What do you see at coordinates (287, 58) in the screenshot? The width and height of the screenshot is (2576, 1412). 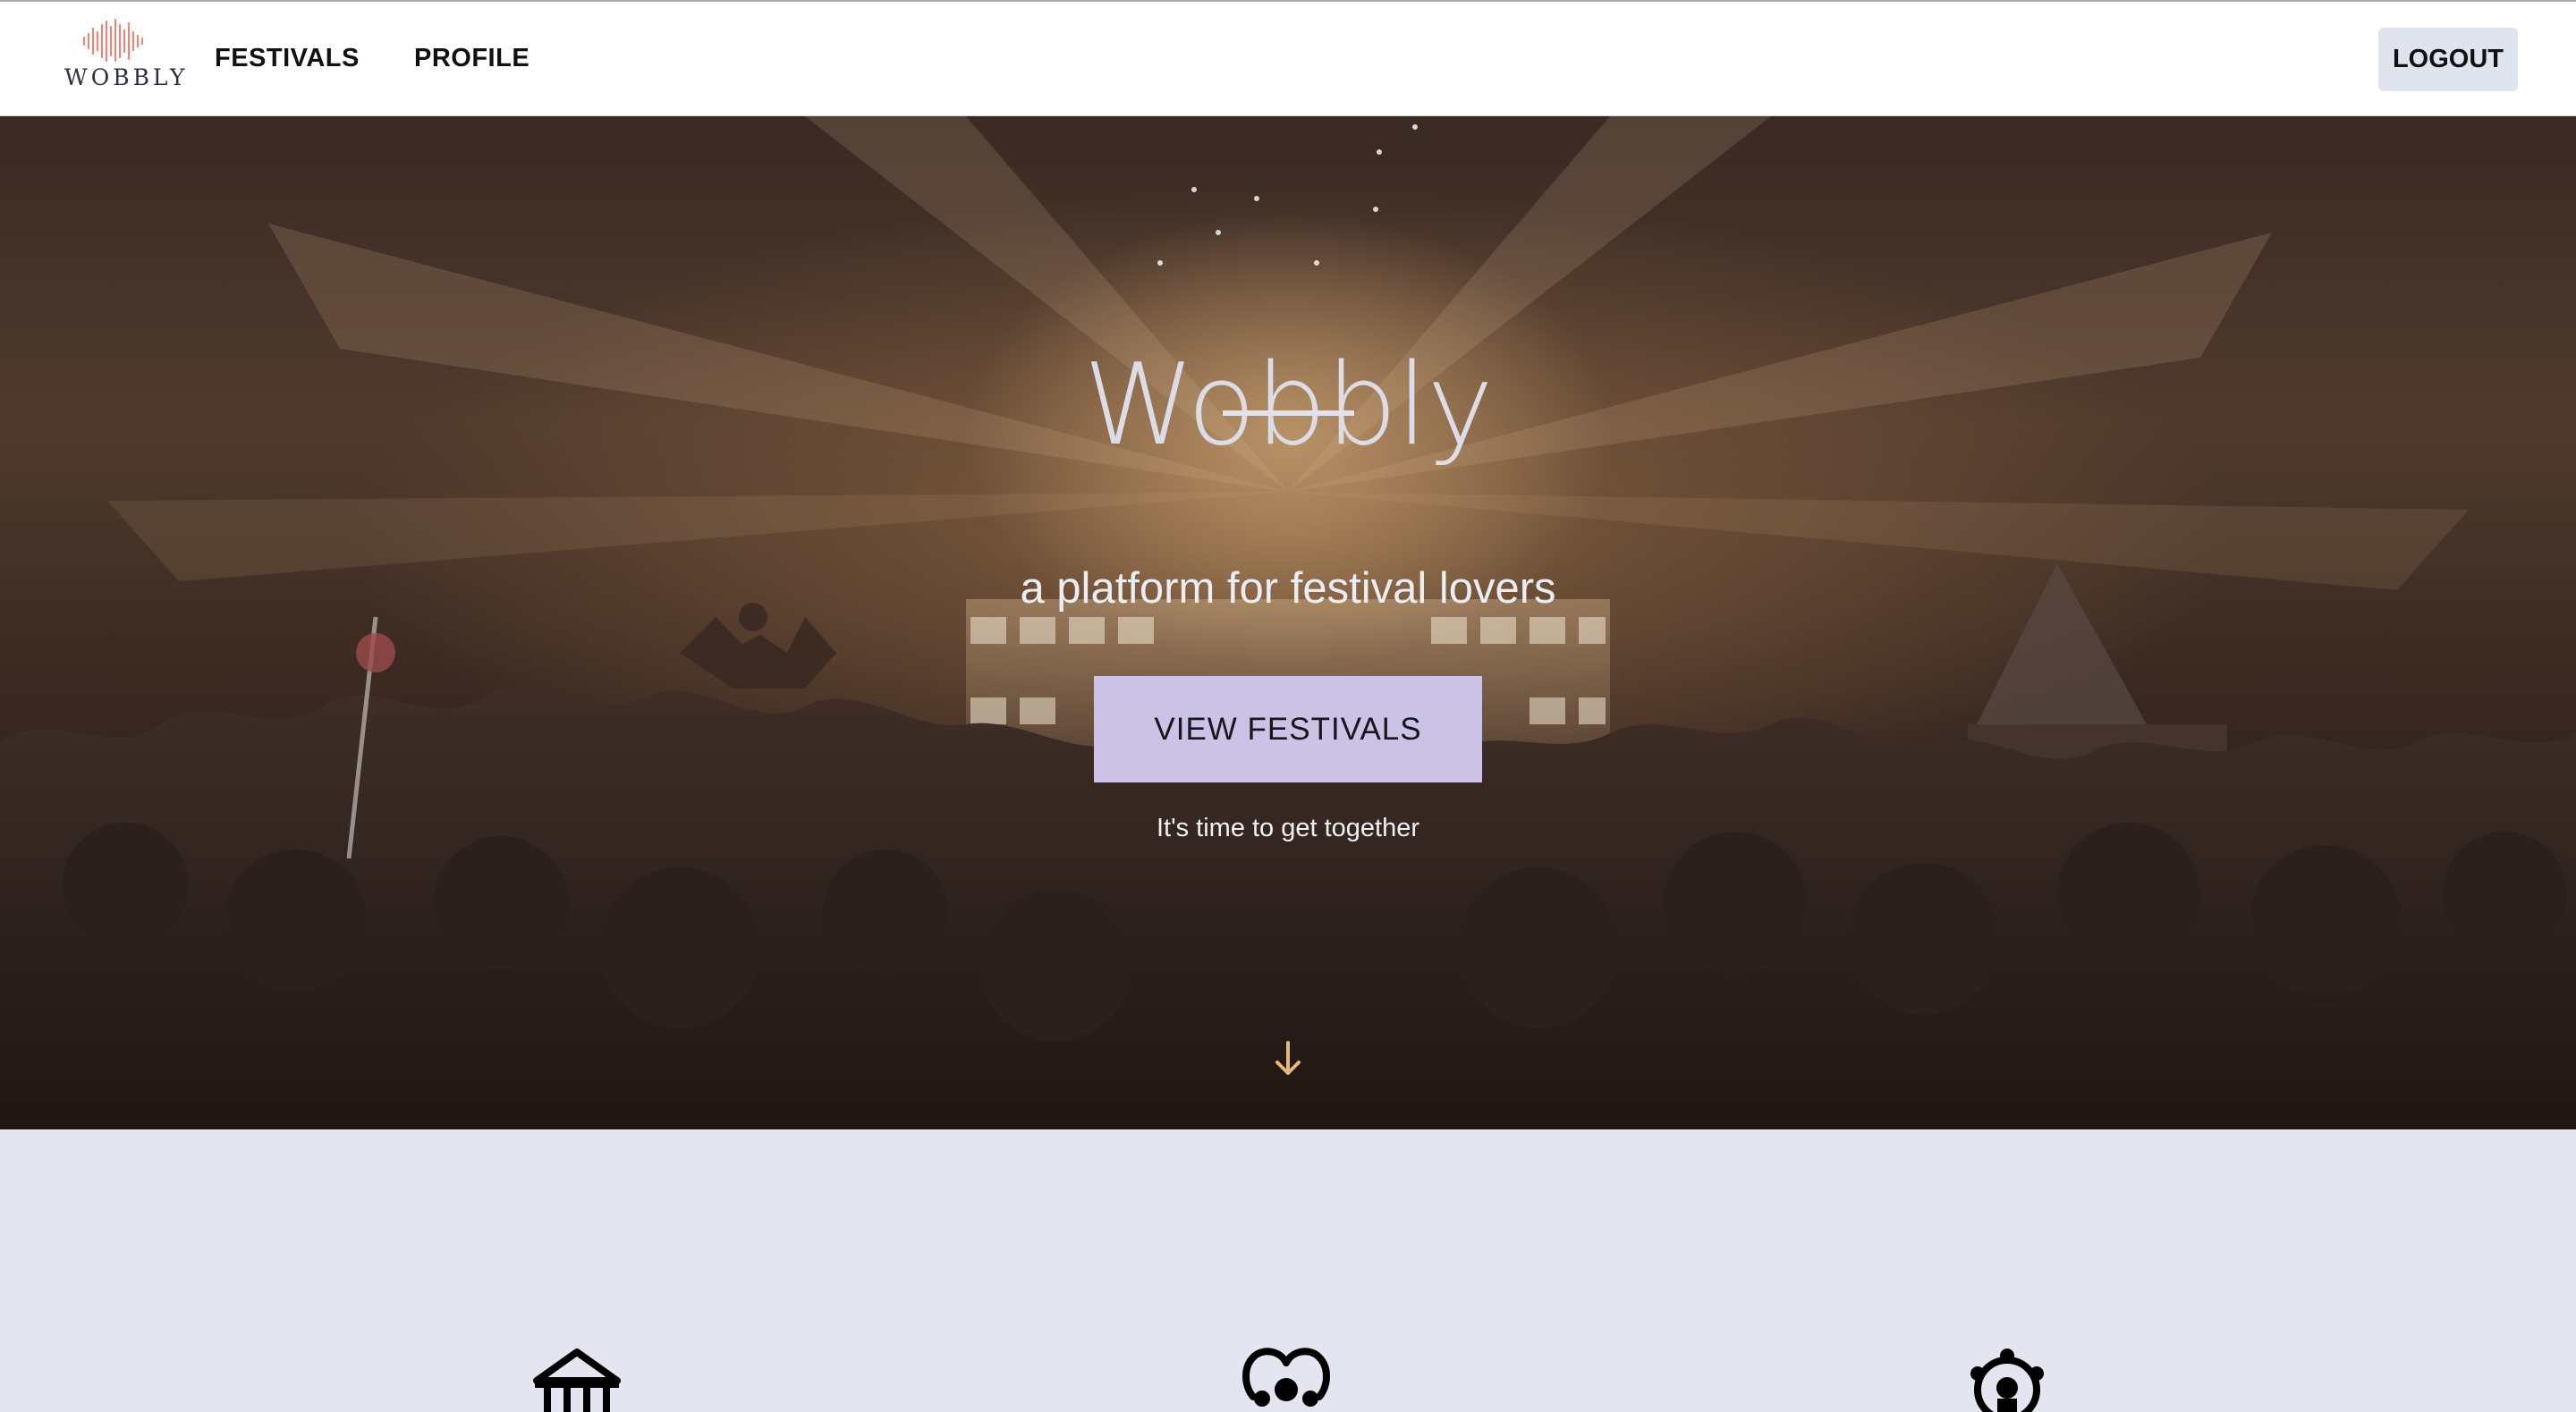 I see `nav-link-festivals: FESTIVALS` at bounding box center [287, 58].